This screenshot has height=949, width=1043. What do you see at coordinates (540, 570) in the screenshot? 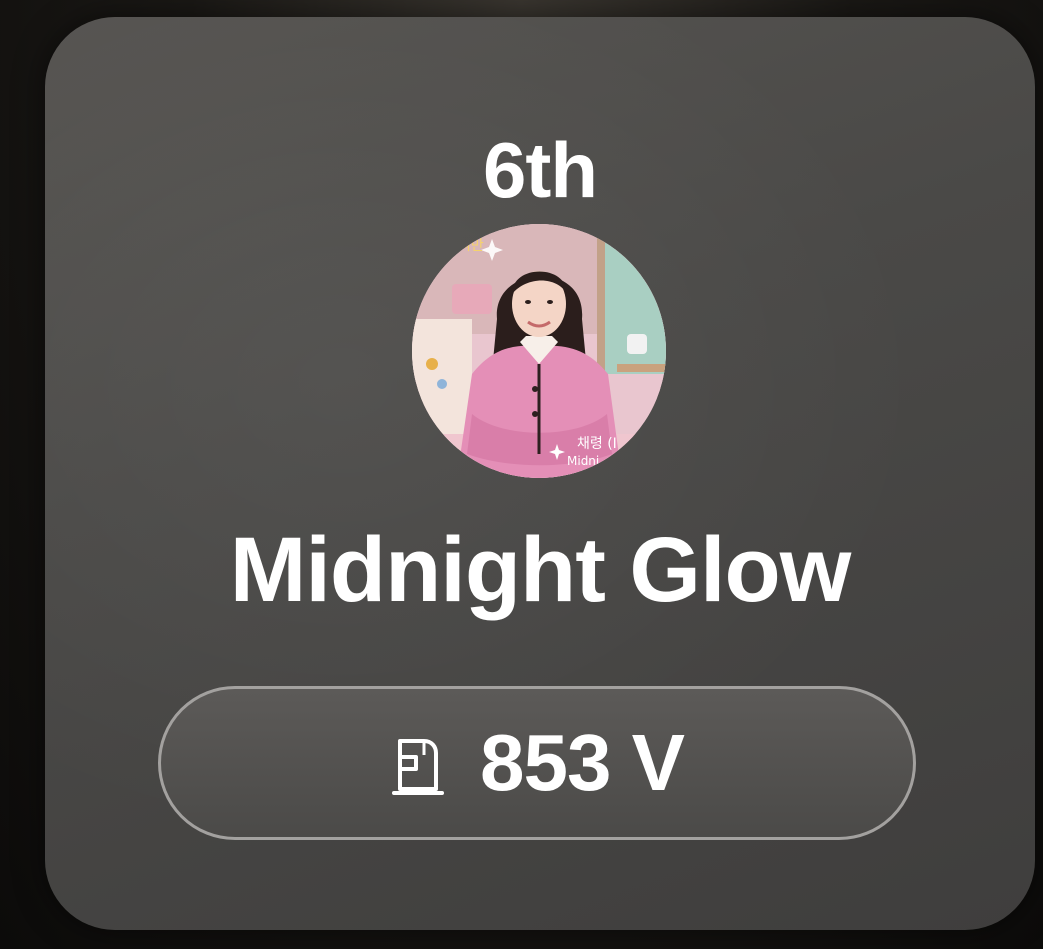
I see `candidate-name: Midnight Glow` at bounding box center [540, 570].